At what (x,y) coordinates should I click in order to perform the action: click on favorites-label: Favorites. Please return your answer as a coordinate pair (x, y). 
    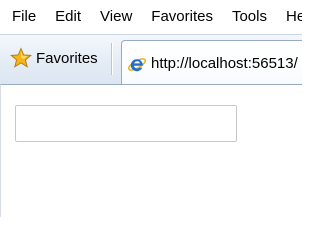
    Looking at the image, I should click on (67, 58).